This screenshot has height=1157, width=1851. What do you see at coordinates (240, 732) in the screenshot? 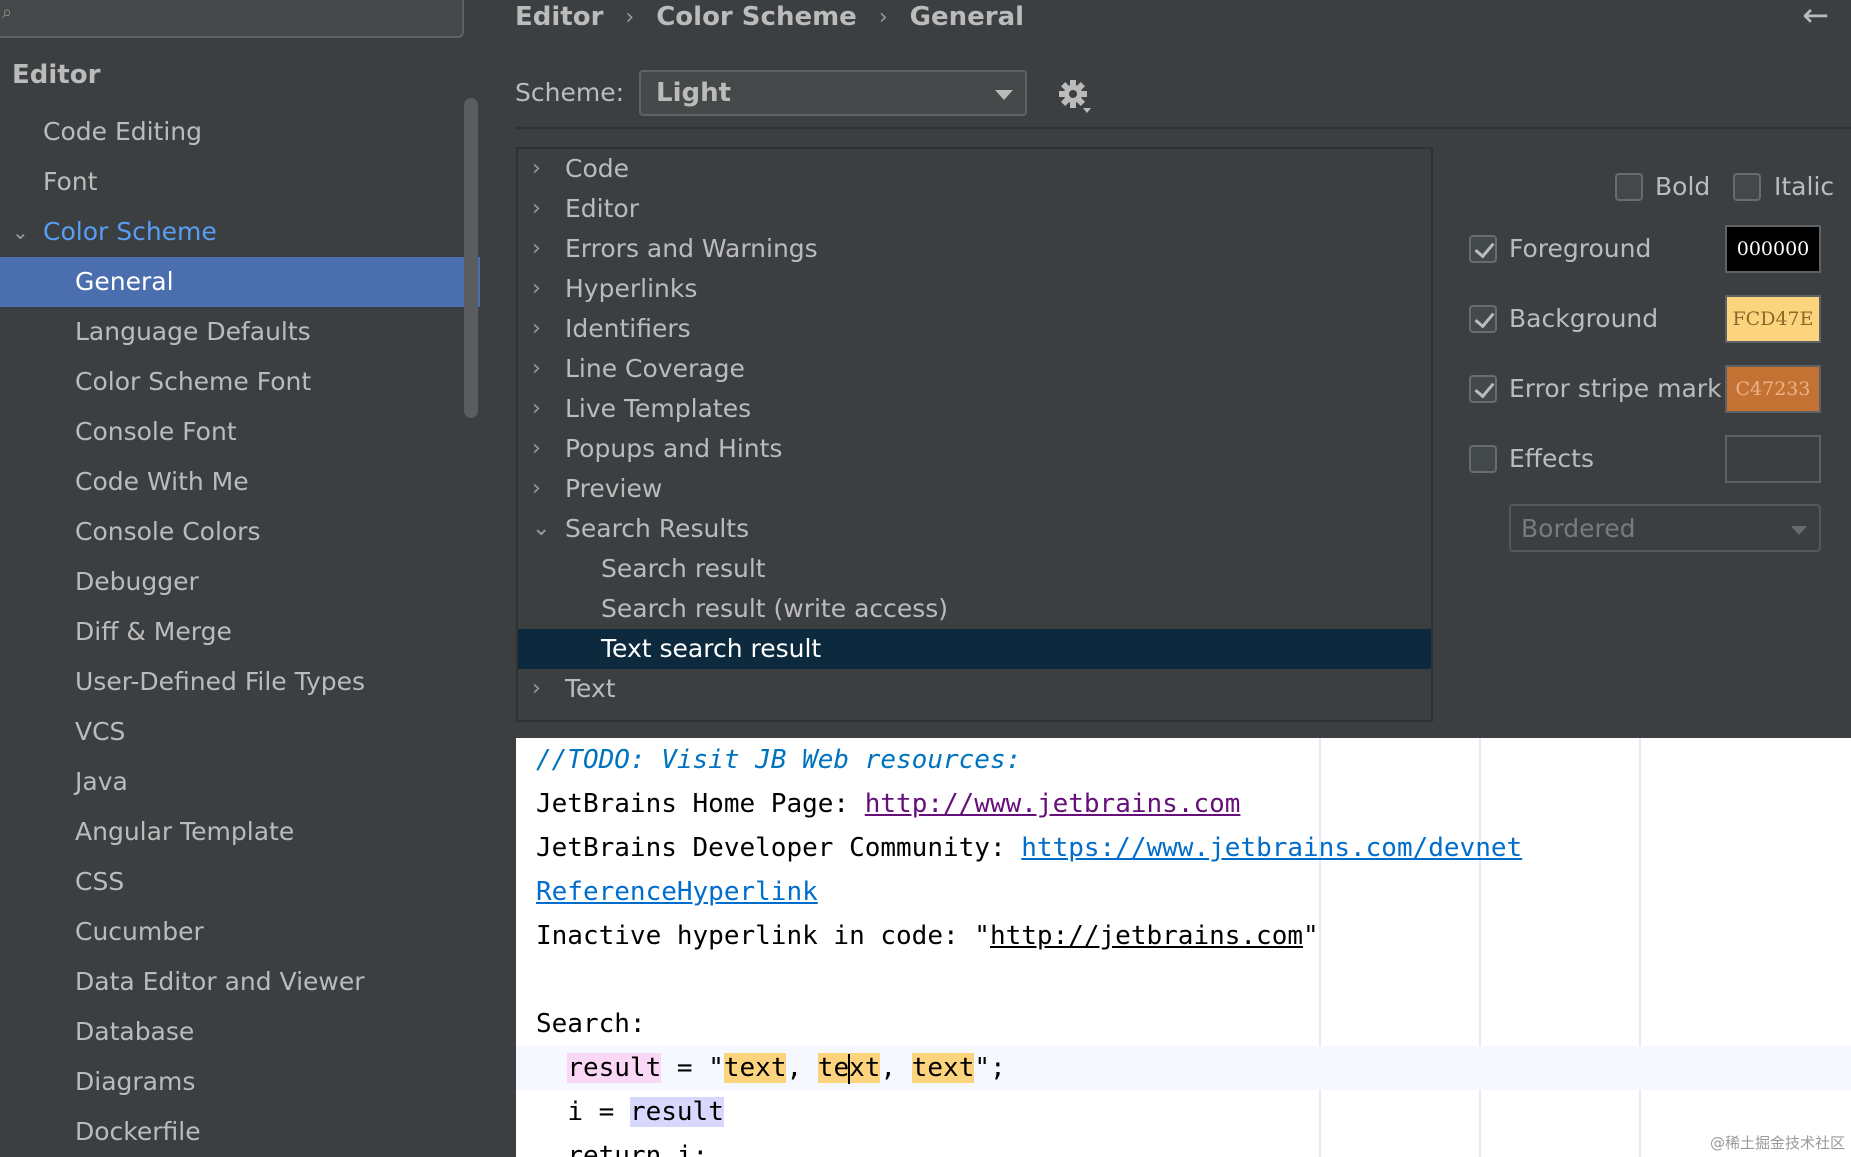
I see `sidebar-item-vcs: VCS` at bounding box center [240, 732].